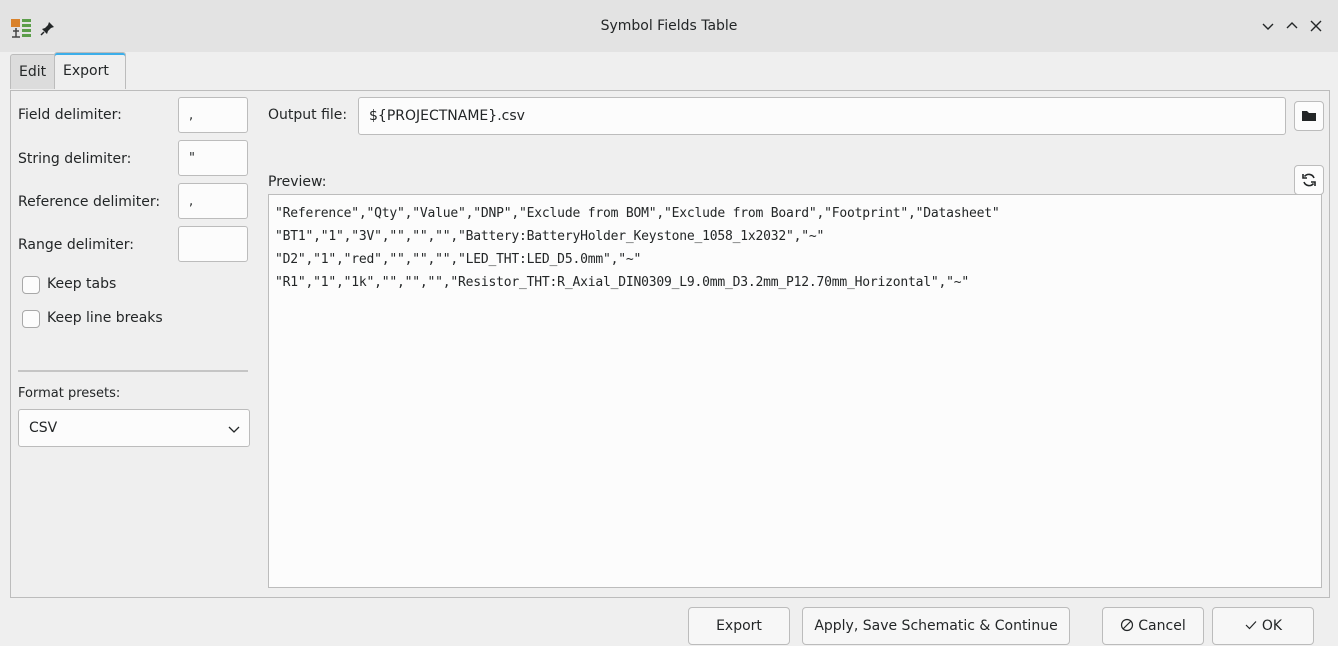  Describe the element at coordinates (105, 318) in the screenshot. I see `keep-line-breaks-label: Keep line breaks` at that location.